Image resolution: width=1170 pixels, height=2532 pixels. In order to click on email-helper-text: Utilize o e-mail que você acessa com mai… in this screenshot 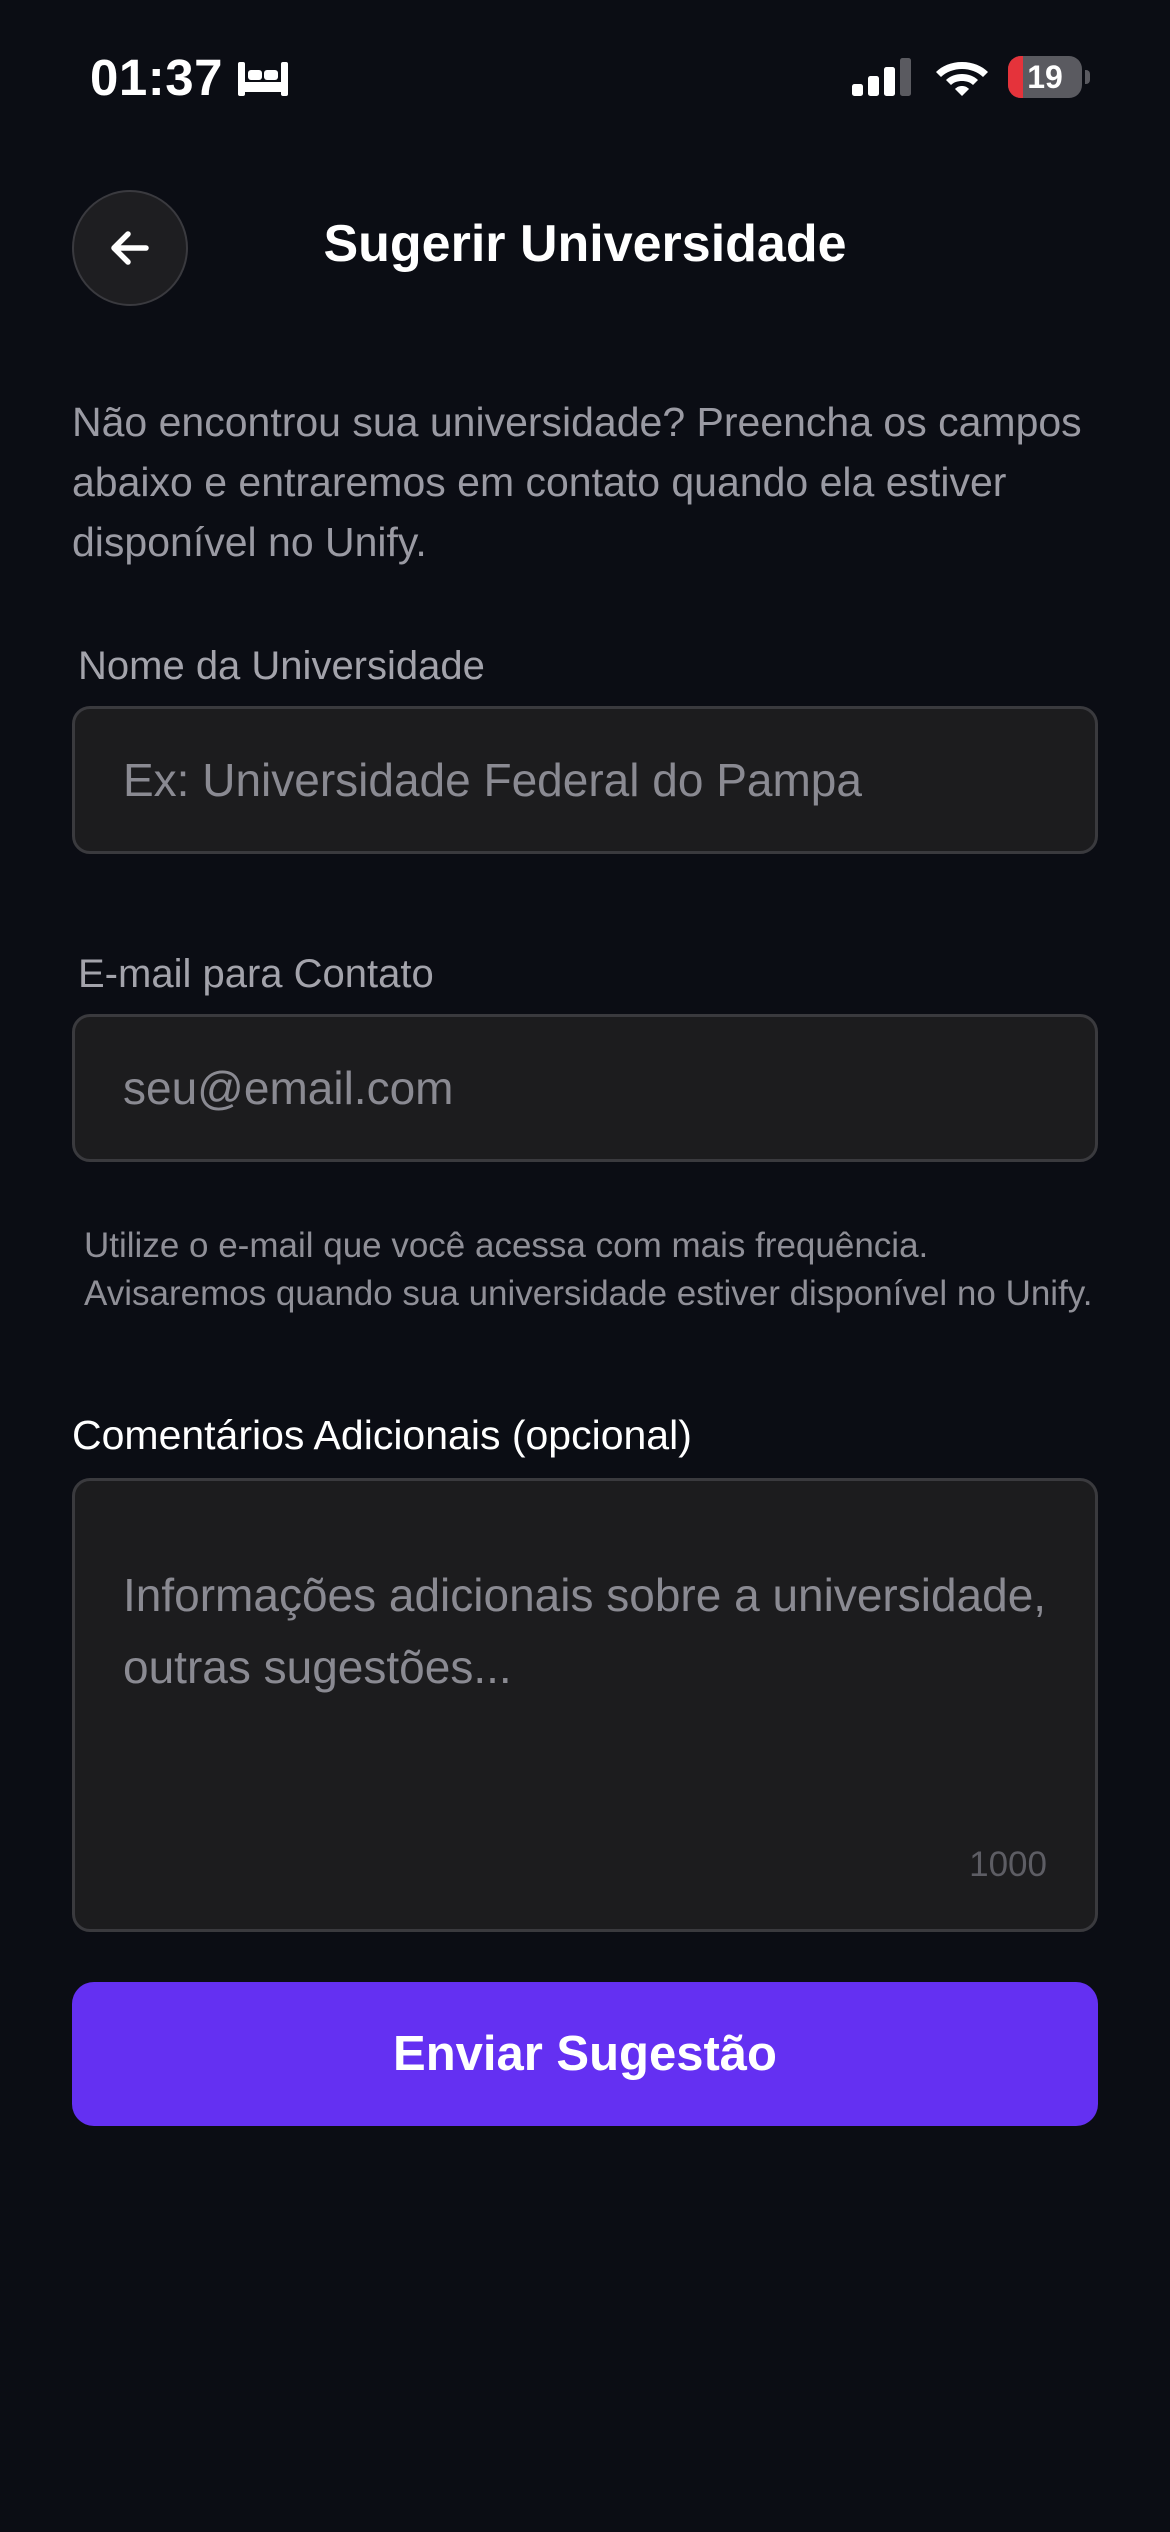, I will do `click(588, 1269)`.